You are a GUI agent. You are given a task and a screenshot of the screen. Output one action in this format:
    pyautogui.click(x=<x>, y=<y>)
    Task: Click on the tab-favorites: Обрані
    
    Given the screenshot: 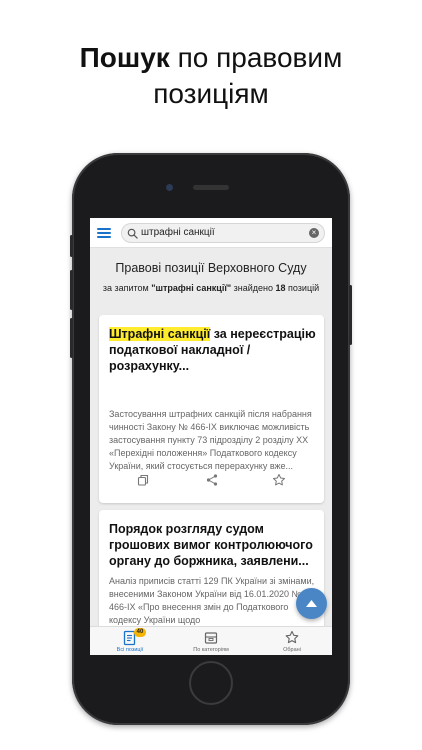 What is the action you would take?
    pyautogui.click(x=292, y=642)
    